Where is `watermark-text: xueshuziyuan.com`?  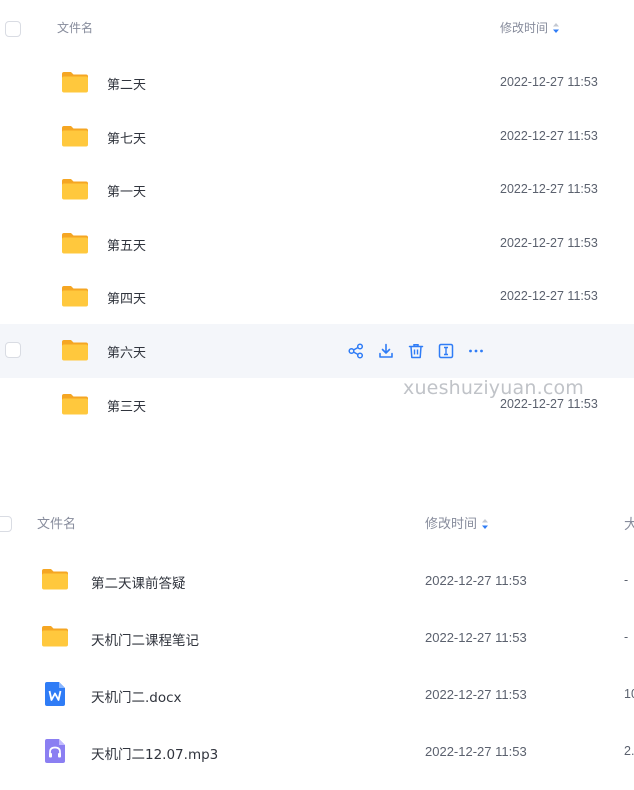
watermark-text: xueshuziyuan.com is located at coordinates (494, 388).